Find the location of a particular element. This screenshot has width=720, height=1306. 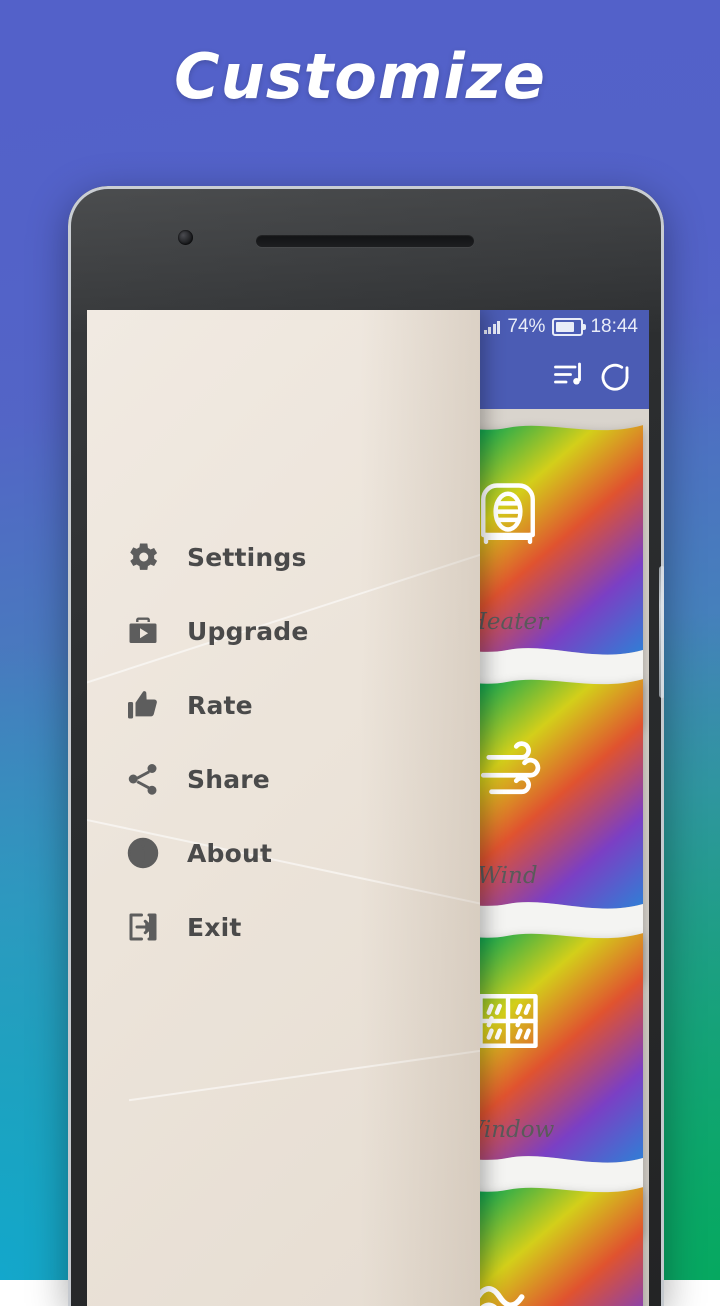

drawer-item-settings: Settings is located at coordinates (283, 557).